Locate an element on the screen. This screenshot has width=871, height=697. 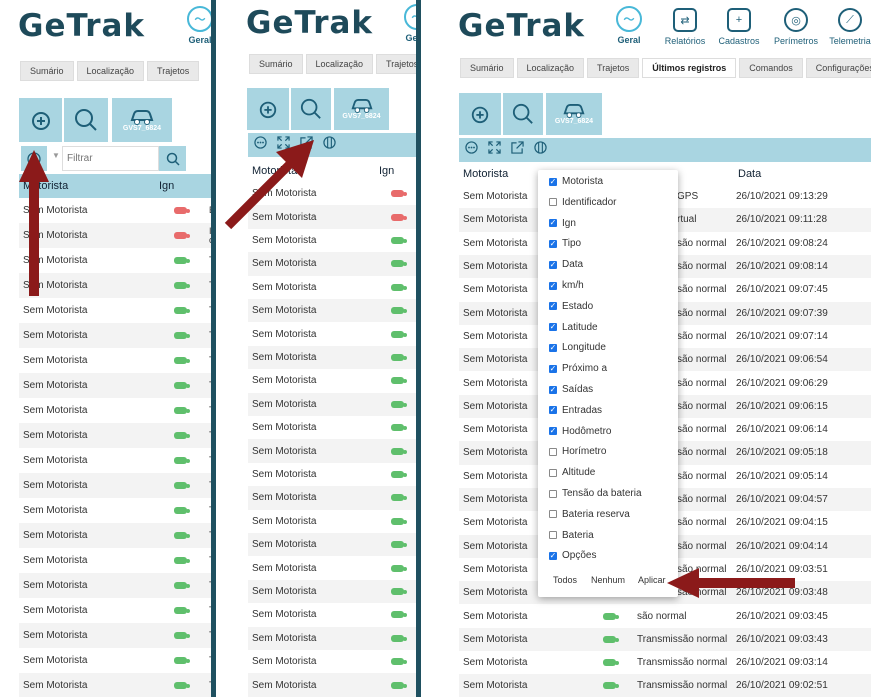
column-option: ✓ Motorista is located at coordinates (576, 181).